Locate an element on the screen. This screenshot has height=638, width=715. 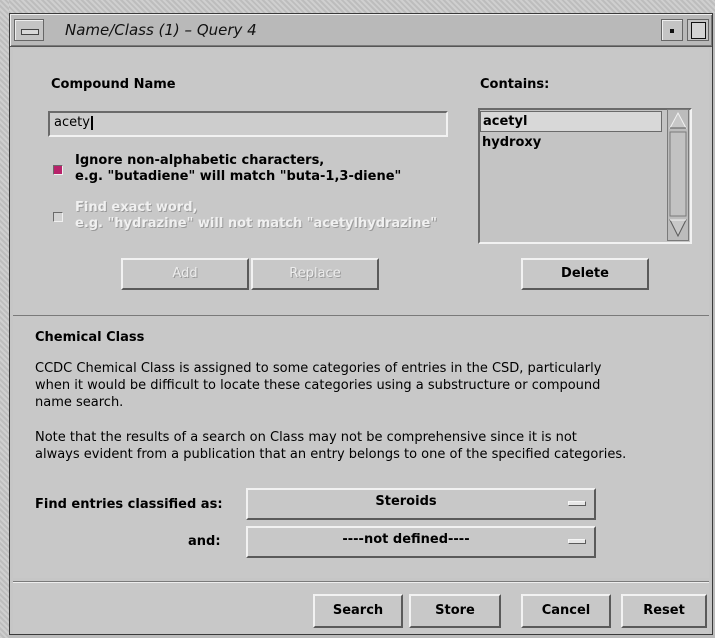
minimize-button is located at coordinates (672, 30).